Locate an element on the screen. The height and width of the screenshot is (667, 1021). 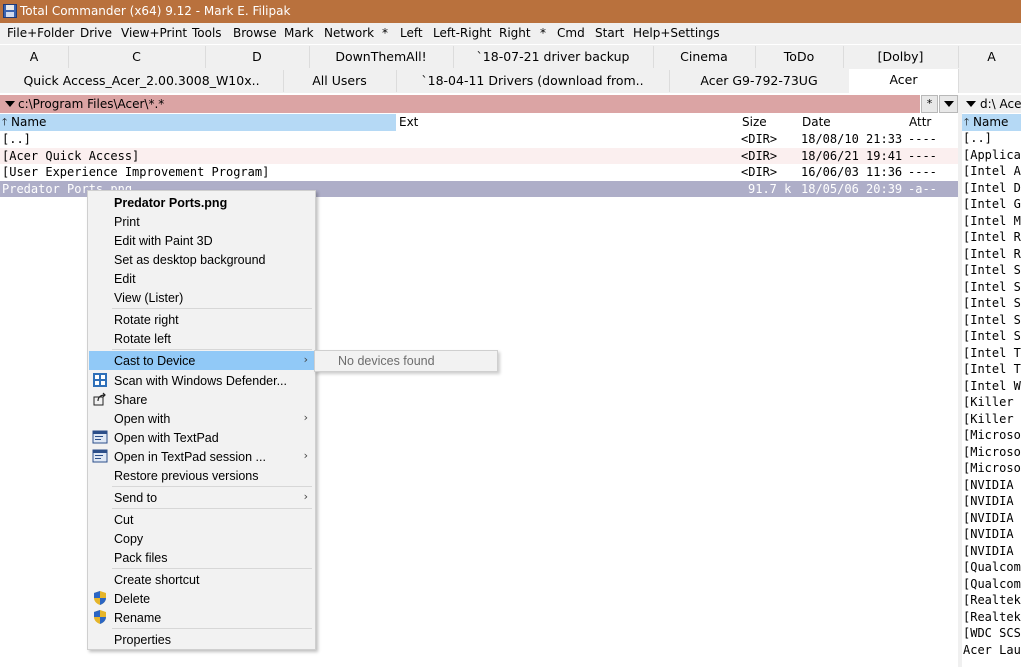
menu-view-print: View+Print is located at coordinates (154, 33).